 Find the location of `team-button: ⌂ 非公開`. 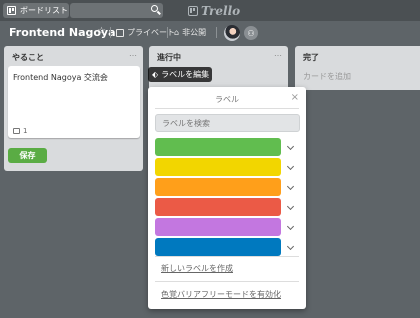

team-button: ⌂ 非公開 is located at coordinates (190, 32).